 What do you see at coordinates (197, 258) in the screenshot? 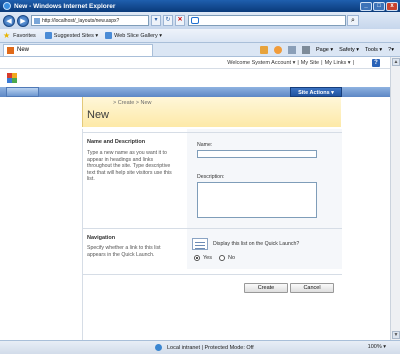
I see `quick-launch-yes-radio` at bounding box center [197, 258].